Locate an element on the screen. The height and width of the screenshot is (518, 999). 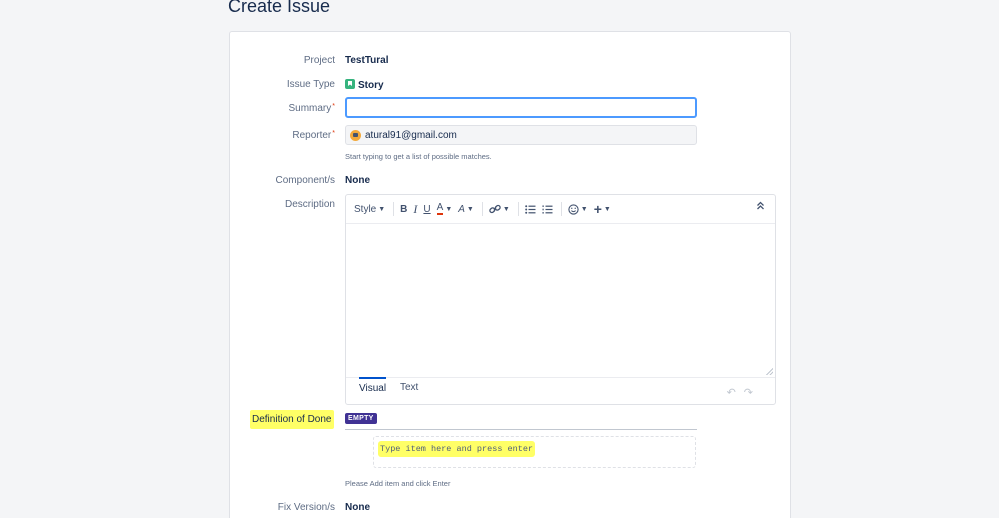
undo-redo-buttons: ↶↷ is located at coordinates (744, 392).